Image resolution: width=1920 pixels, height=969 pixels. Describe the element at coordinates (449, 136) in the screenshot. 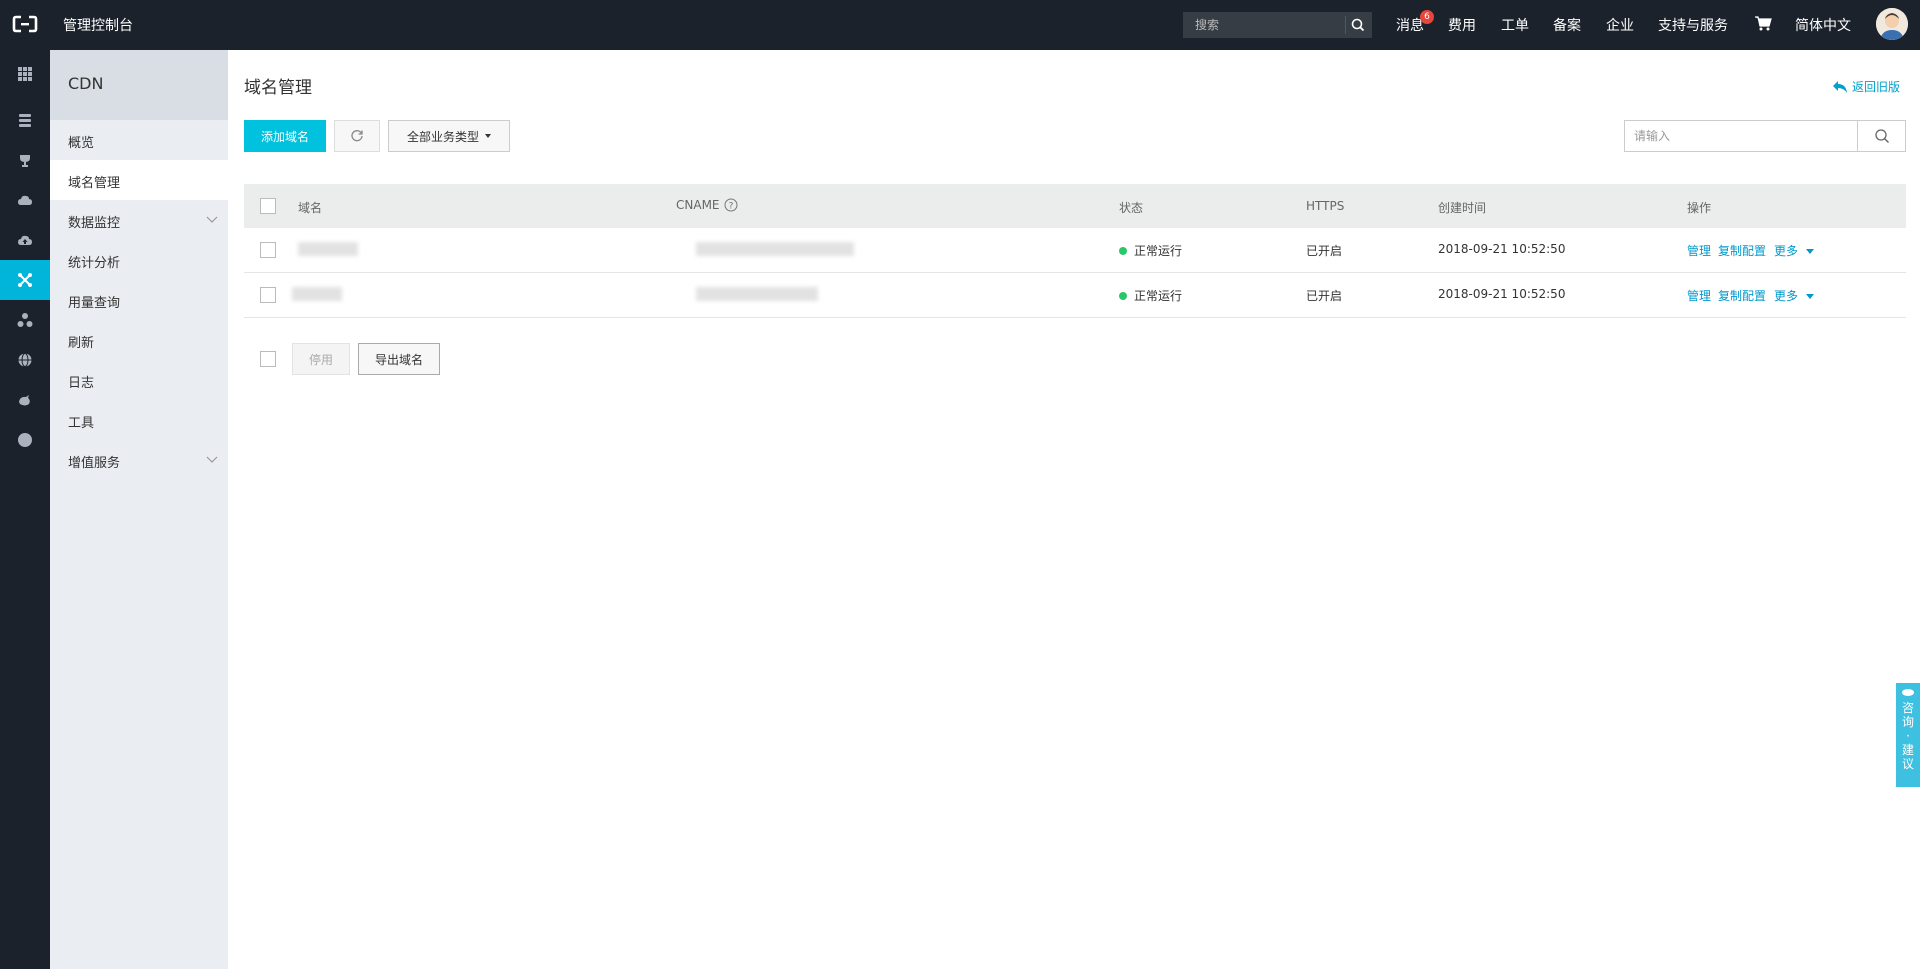

I see `business-type-select: 全部业务类型` at that location.